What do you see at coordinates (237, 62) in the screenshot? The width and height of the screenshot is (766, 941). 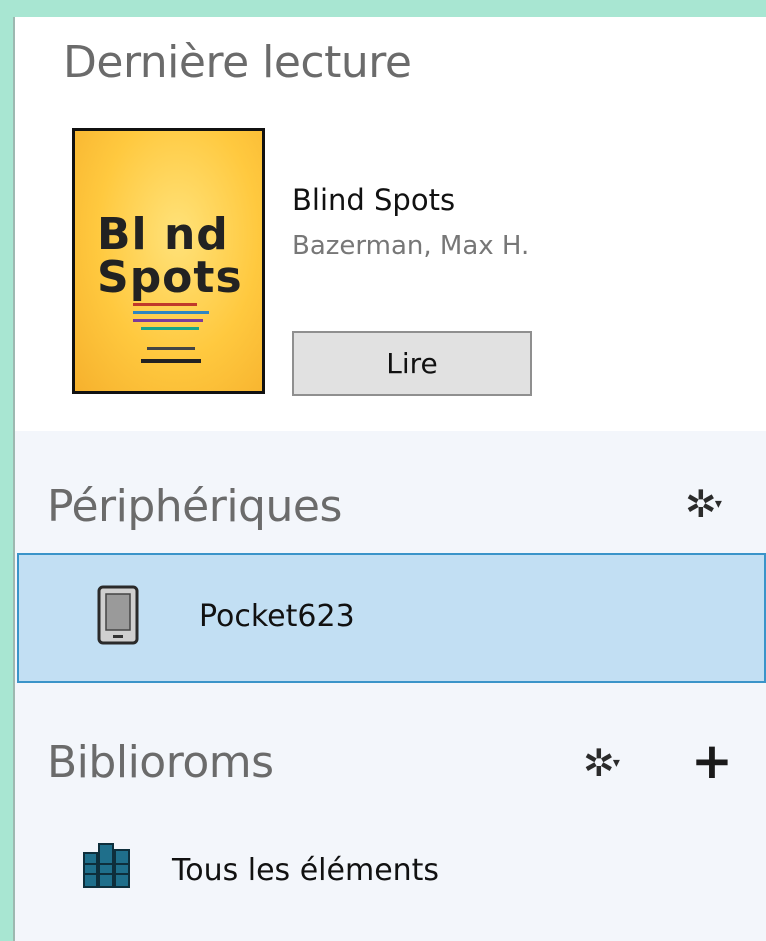 I see `recent-reading-title: Dernière lecture` at bounding box center [237, 62].